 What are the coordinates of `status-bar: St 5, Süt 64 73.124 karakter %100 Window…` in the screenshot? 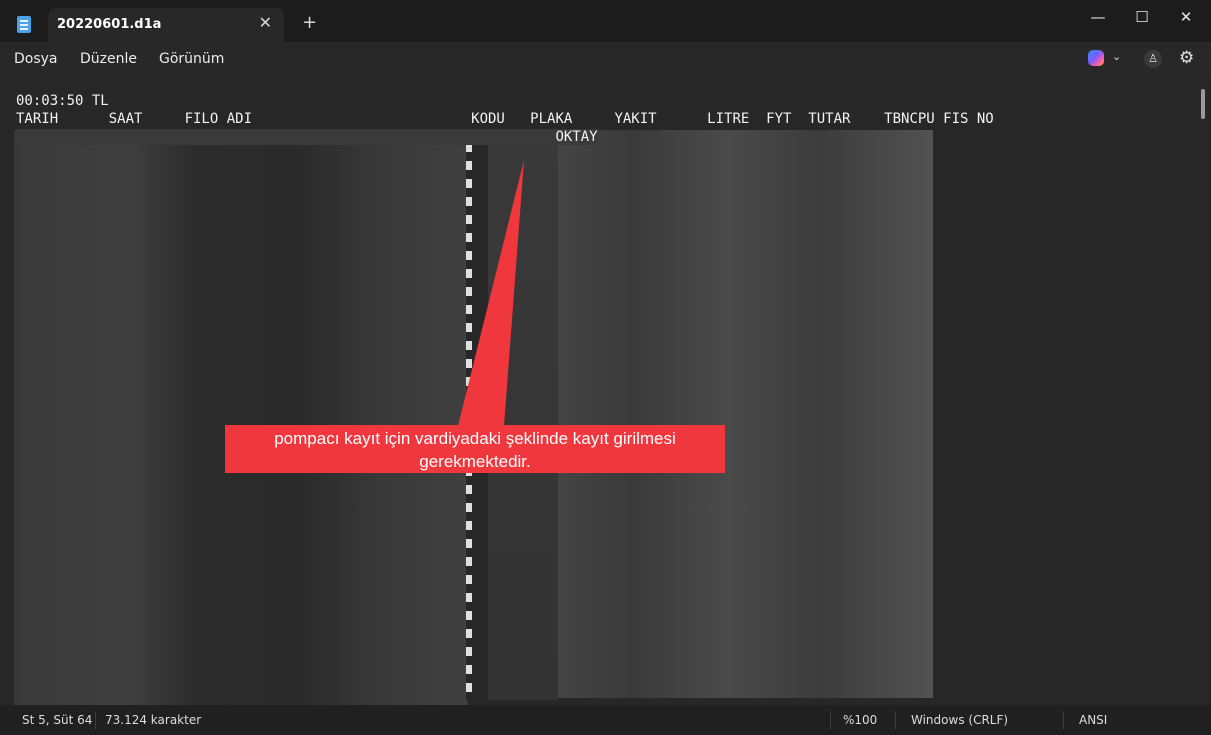 It's located at (605, 720).